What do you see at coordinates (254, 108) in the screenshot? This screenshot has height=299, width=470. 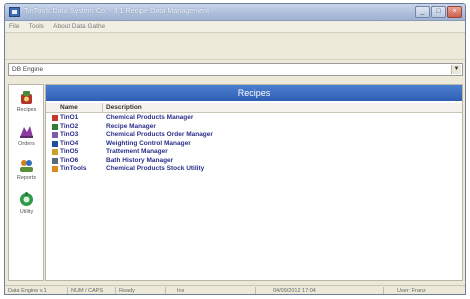 I see `column-headers: Name Description` at bounding box center [254, 108].